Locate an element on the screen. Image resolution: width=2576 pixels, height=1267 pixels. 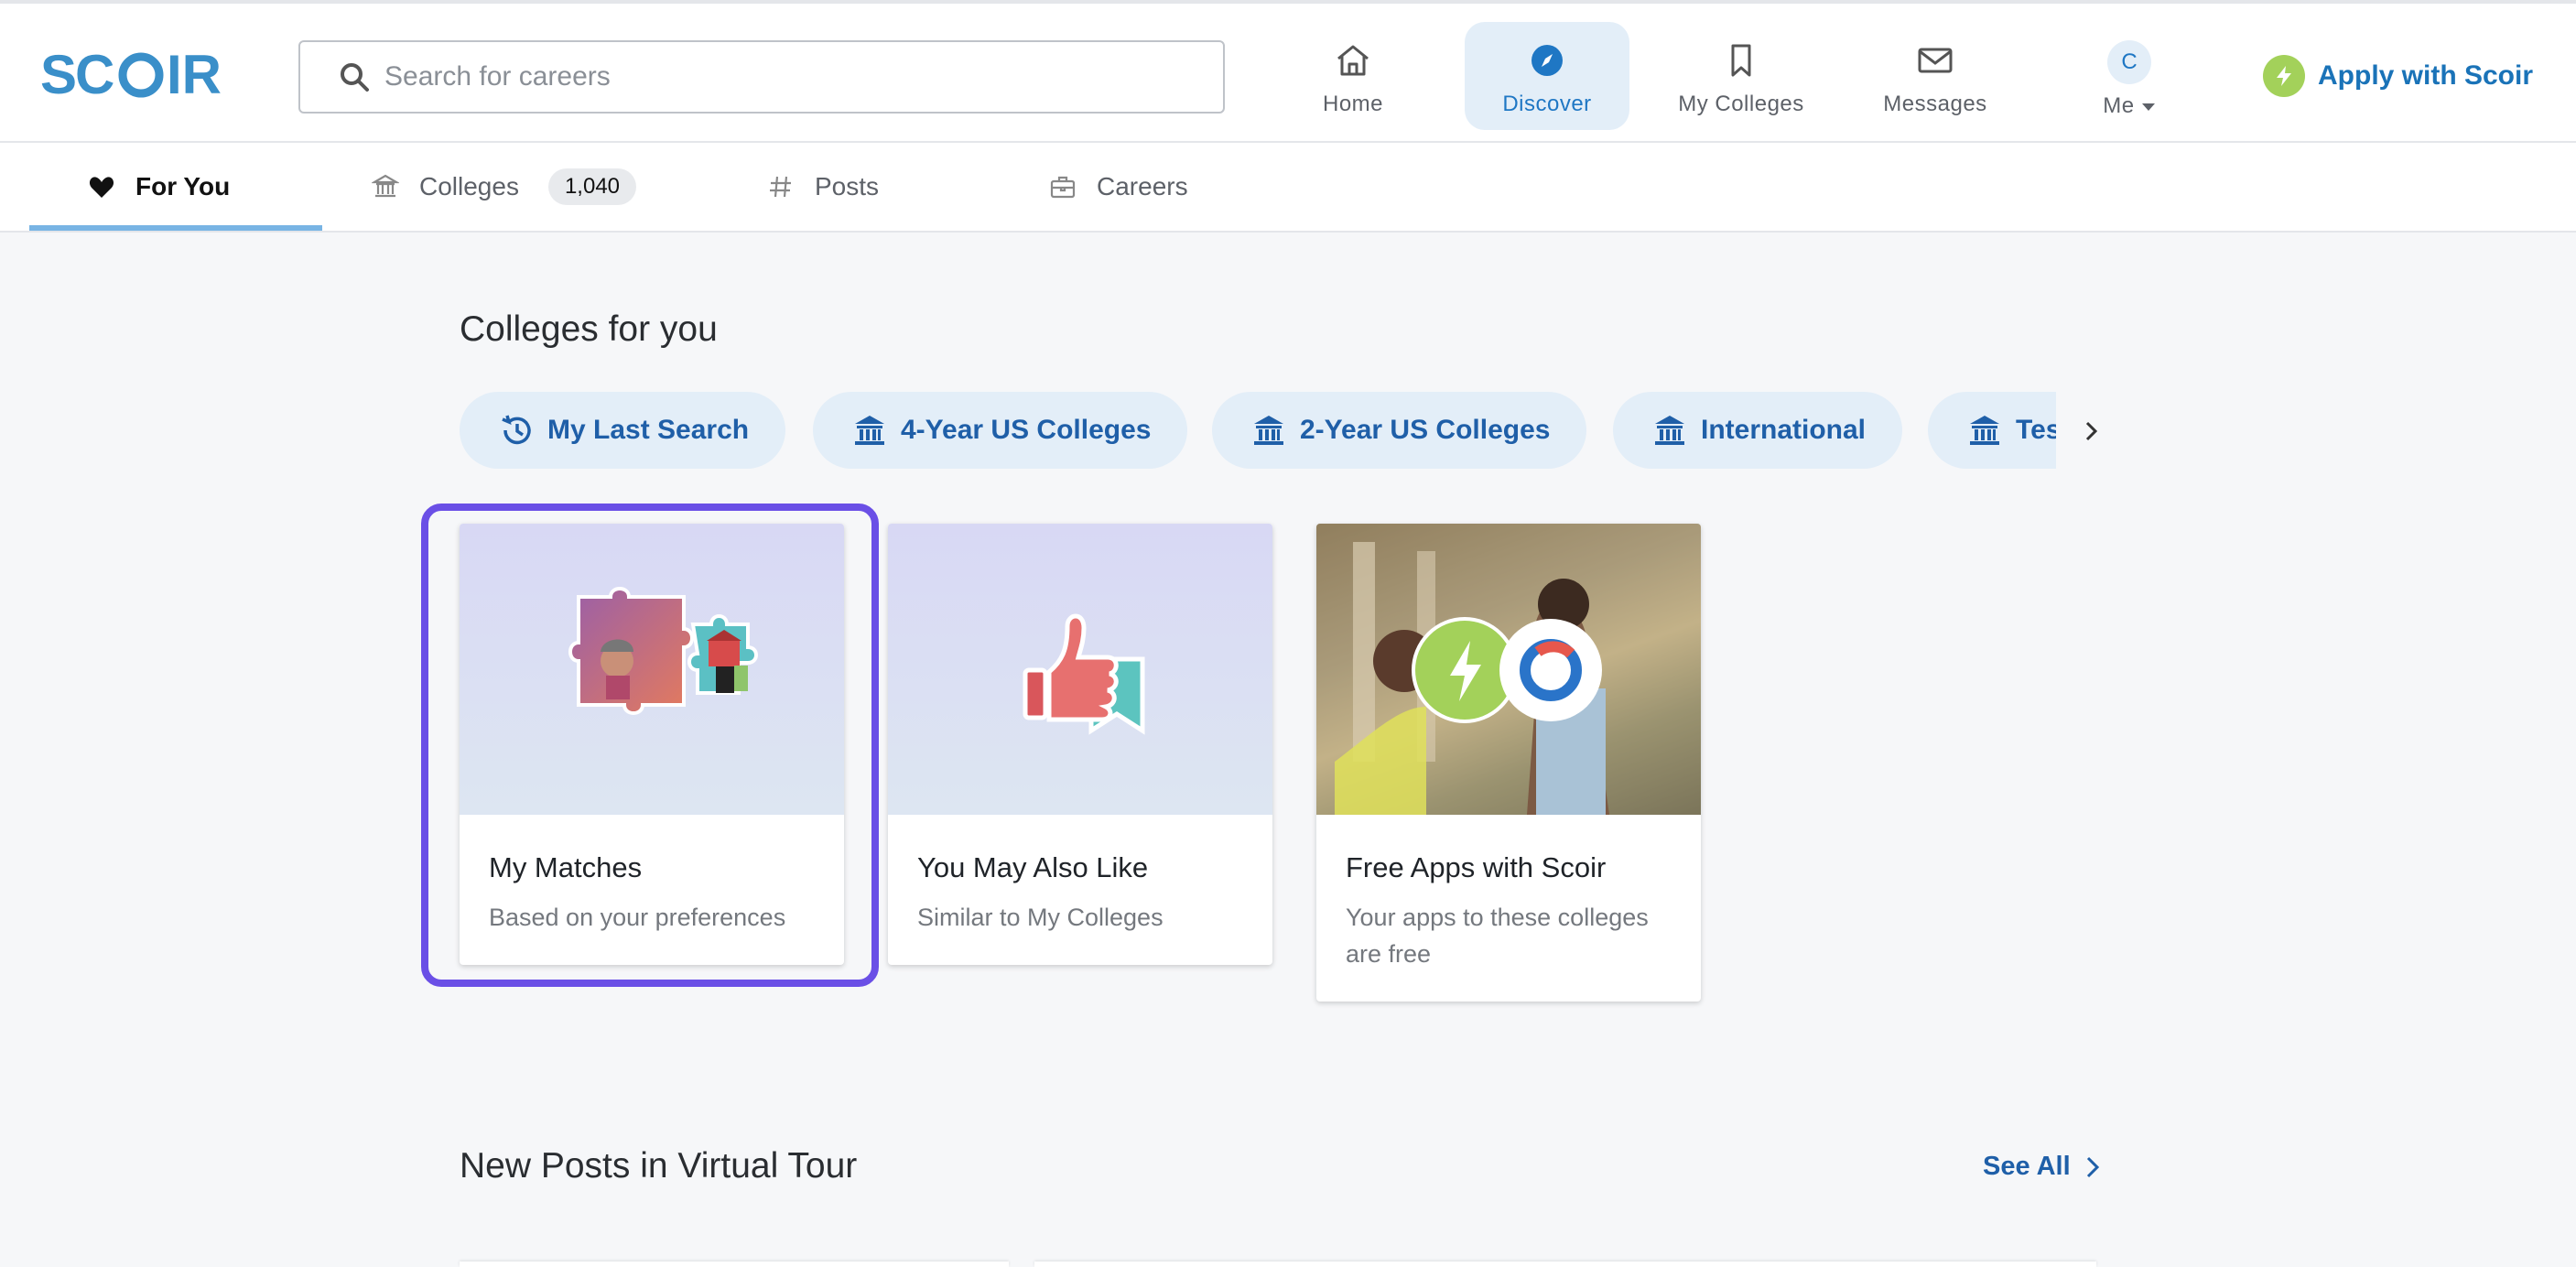
search-icon is located at coordinates (355, 77).